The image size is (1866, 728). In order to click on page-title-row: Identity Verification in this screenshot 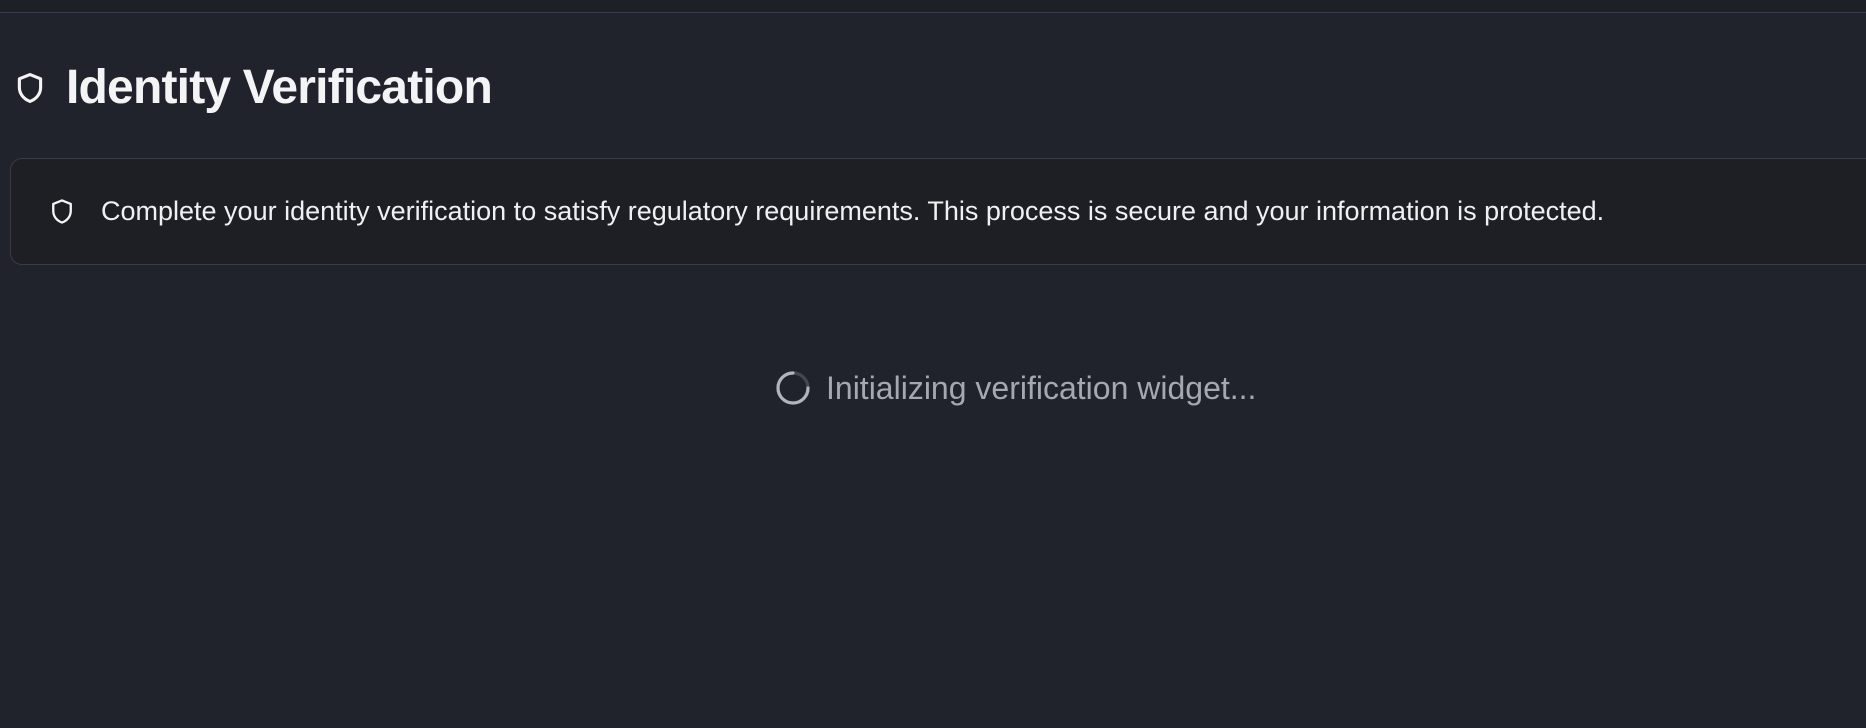, I will do `click(252, 88)`.